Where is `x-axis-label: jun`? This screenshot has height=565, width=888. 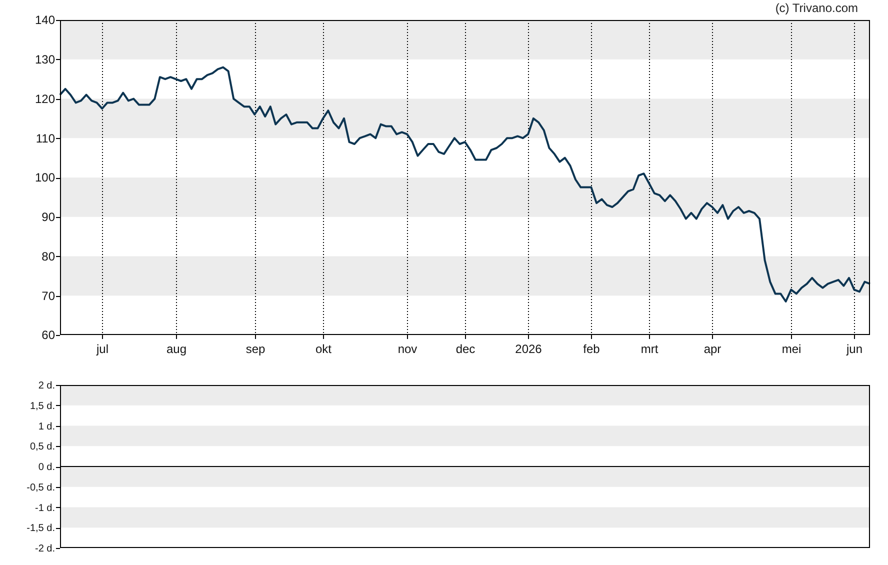
x-axis-label: jun is located at coordinates (854, 349).